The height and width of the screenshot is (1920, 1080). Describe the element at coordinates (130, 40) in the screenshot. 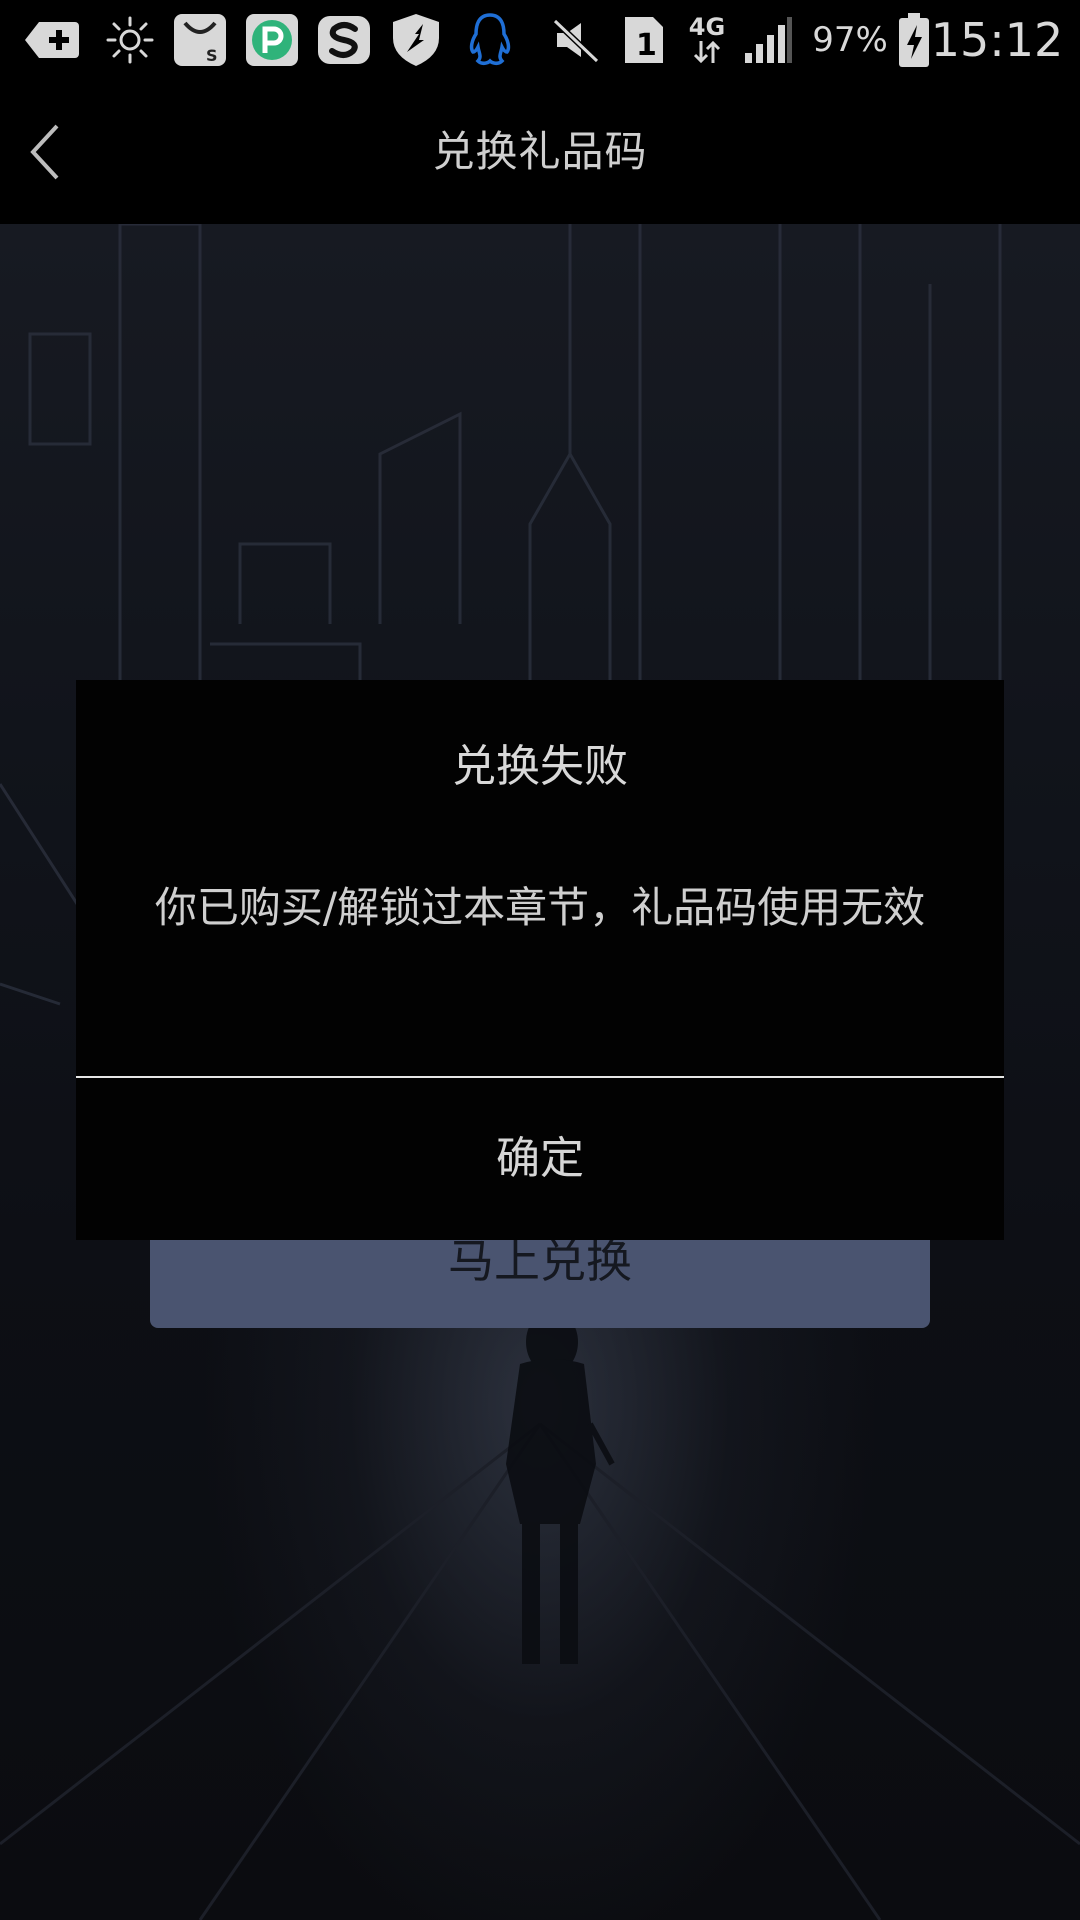

I see `brightness-icon` at that location.